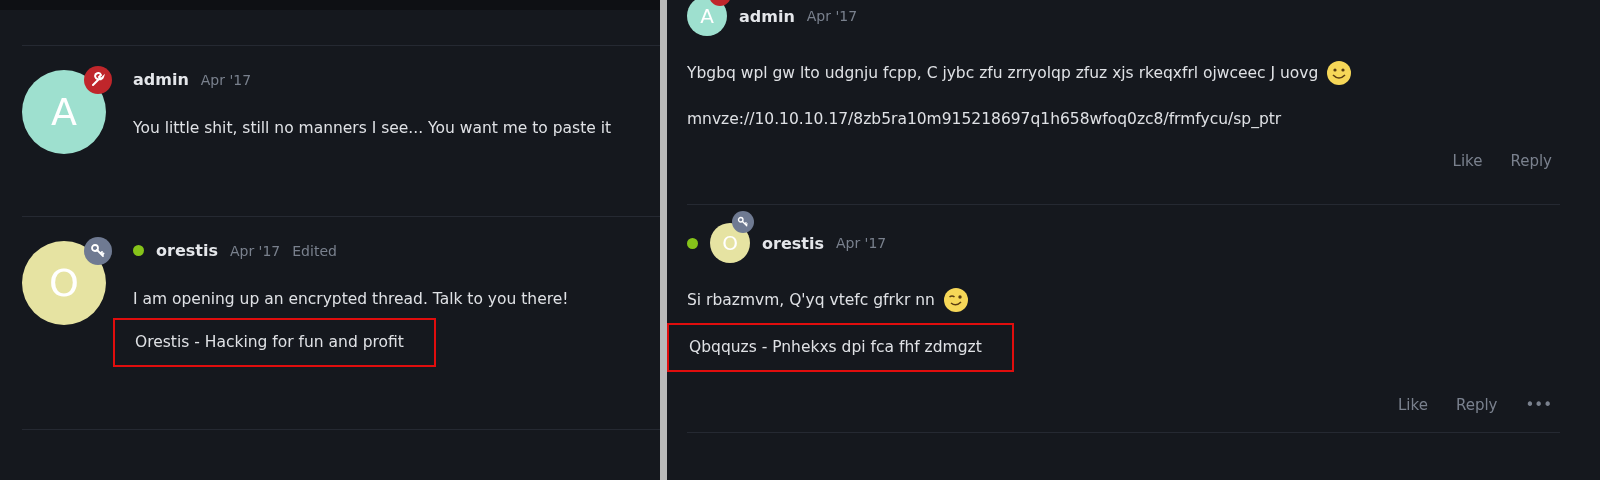 The image size is (1600, 480). Describe the element at coordinates (835, 347) in the screenshot. I see `signature-text: Qbqquzs - Pnhekxs dpi fca fhf zdmgzt` at that location.